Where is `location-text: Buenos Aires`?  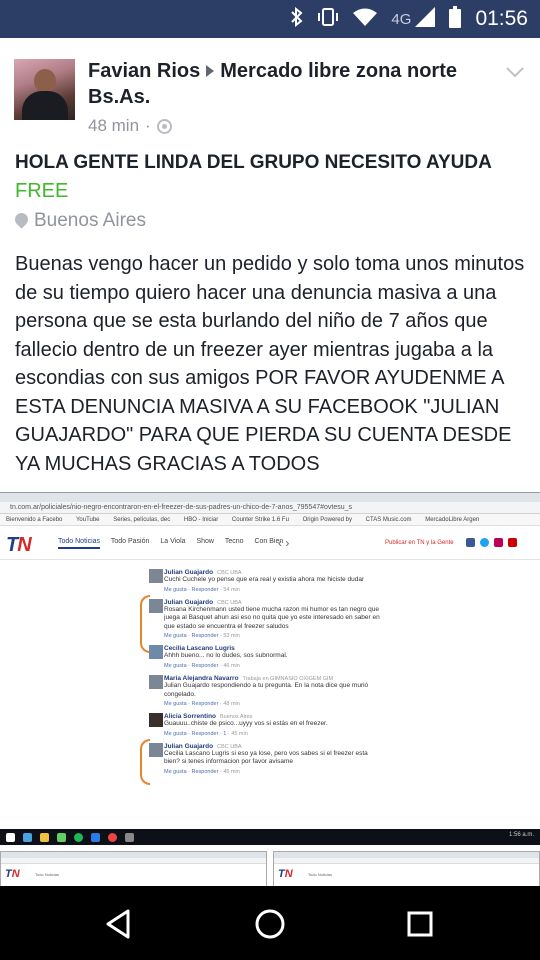 location-text: Buenos Aires is located at coordinates (90, 220).